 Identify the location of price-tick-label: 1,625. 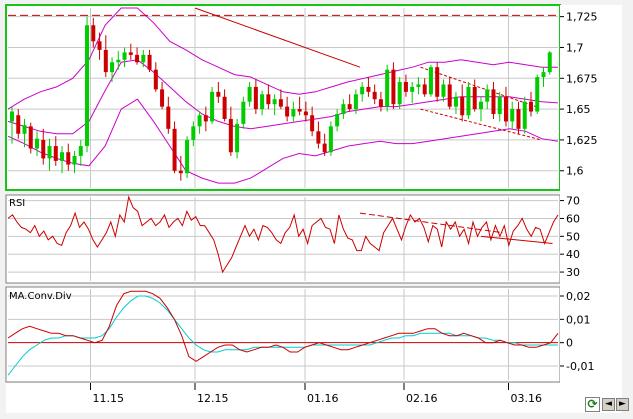
(582, 140).